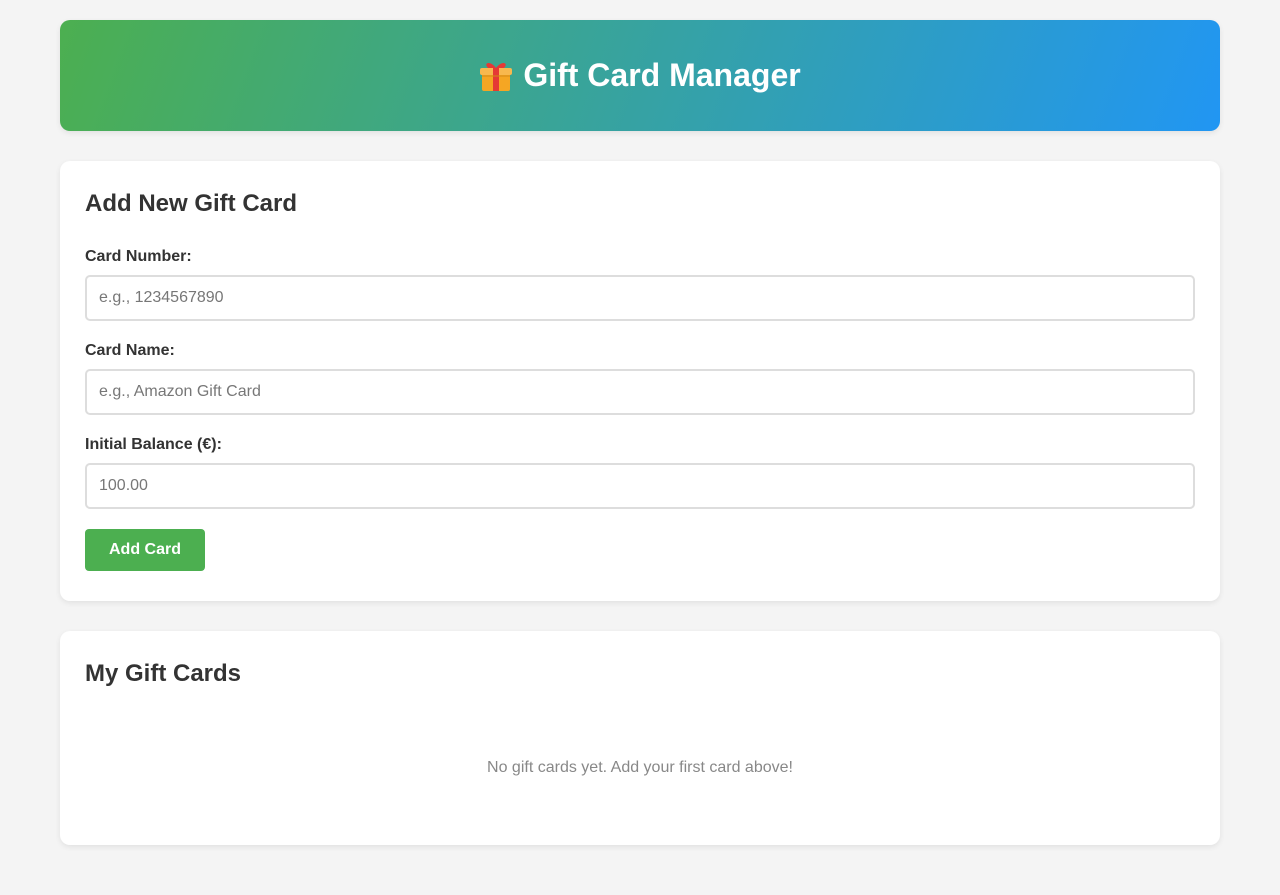 The width and height of the screenshot is (1280, 895). Describe the element at coordinates (130, 350) in the screenshot. I see `card-name-label: Card Name:` at that location.